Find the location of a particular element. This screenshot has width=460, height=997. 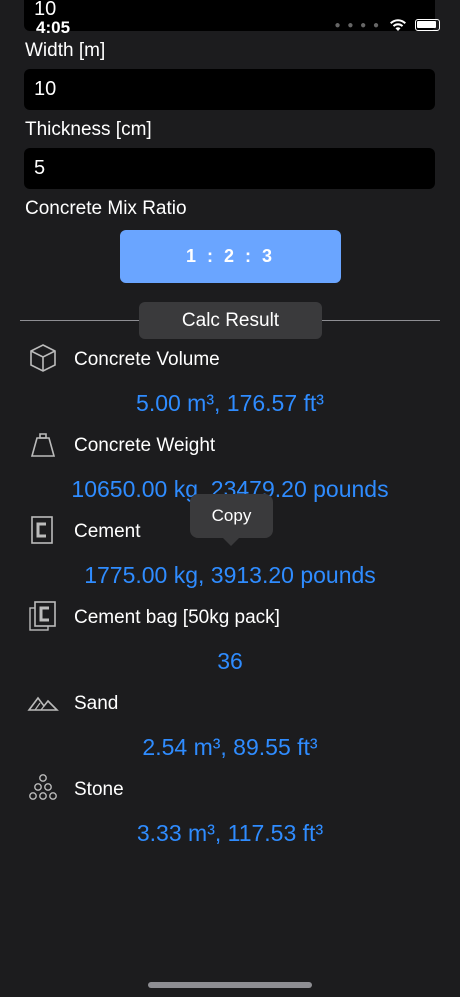

cement-label: Cement is located at coordinates (107, 531).